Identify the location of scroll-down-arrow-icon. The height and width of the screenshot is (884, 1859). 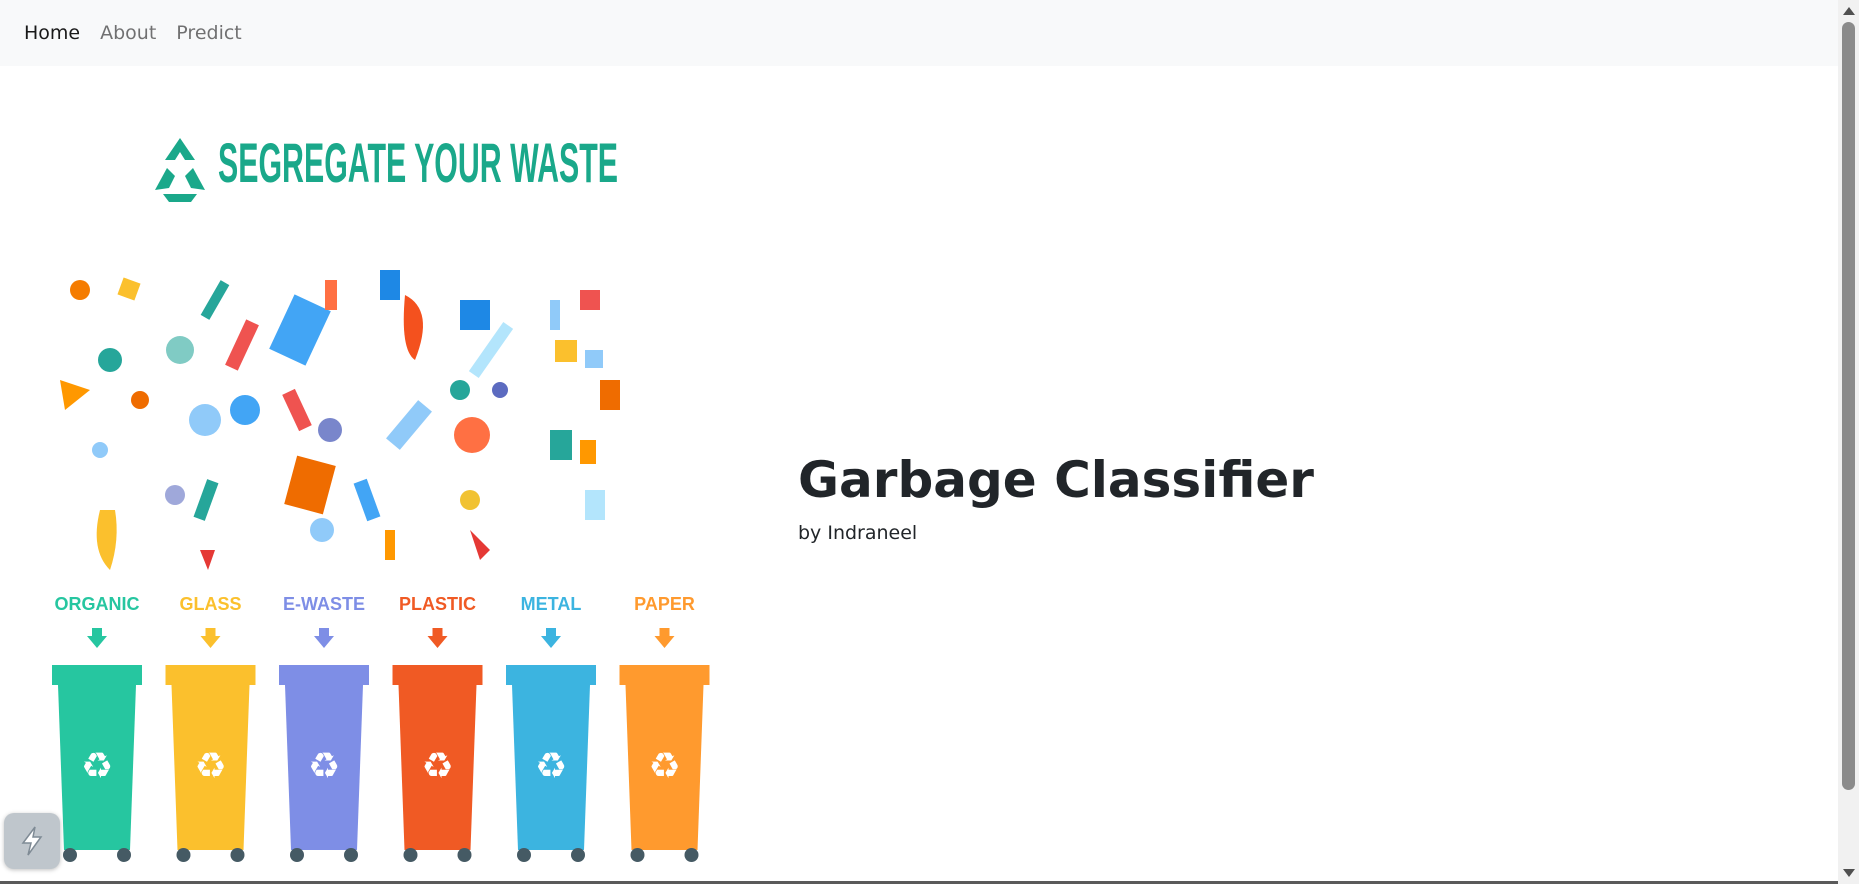
(1849, 873).